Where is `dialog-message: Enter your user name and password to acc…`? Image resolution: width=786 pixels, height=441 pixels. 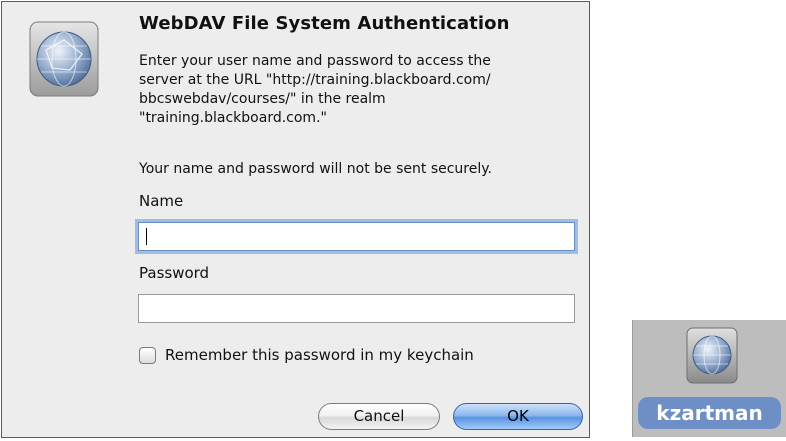
dialog-message: Enter your user name and password to acc… is located at coordinates (315, 89).